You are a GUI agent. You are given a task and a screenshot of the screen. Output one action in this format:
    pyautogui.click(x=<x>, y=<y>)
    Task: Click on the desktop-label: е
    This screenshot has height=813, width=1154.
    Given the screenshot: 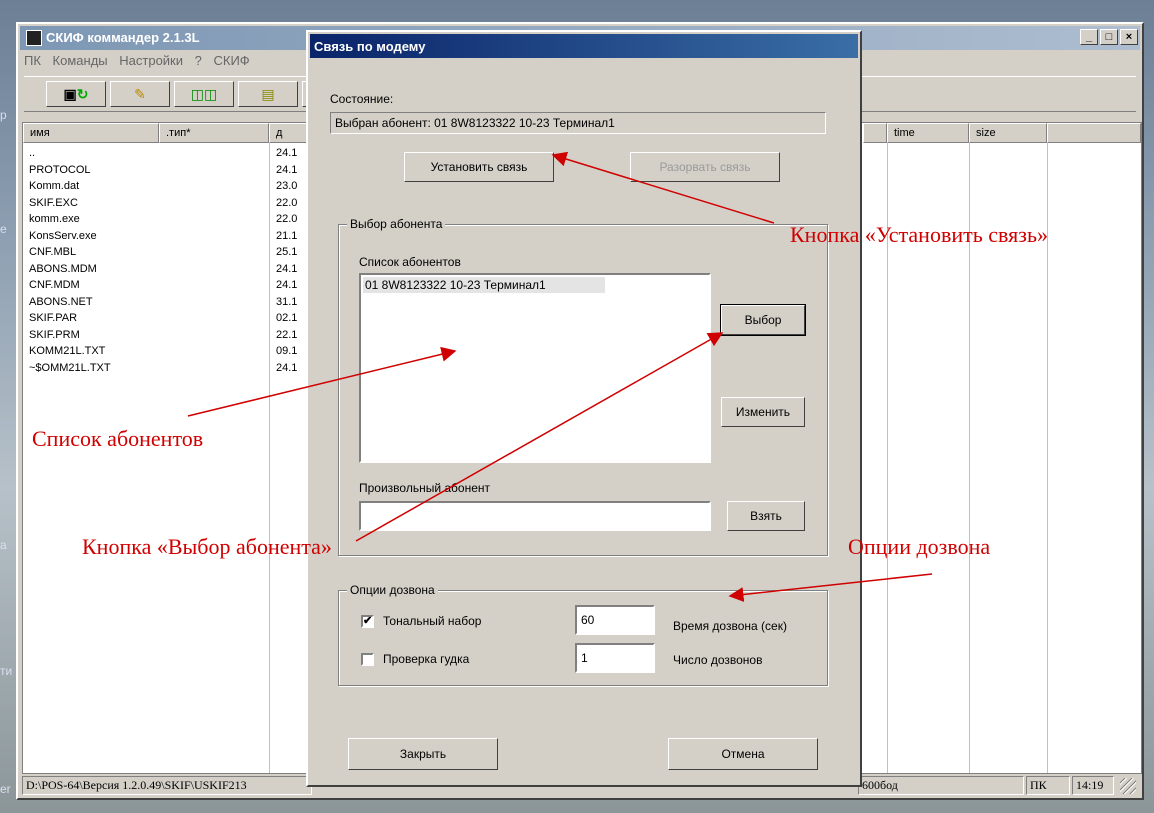 What is the action you would take?
    pyautogui.click(x=3, y=229)
    